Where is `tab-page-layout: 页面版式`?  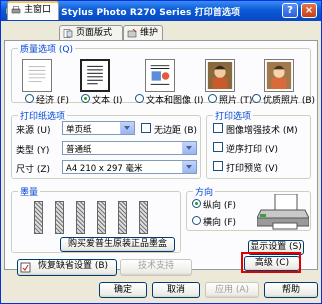 tab-page-layout: 页面版式 is located at coordinates (91, 32).